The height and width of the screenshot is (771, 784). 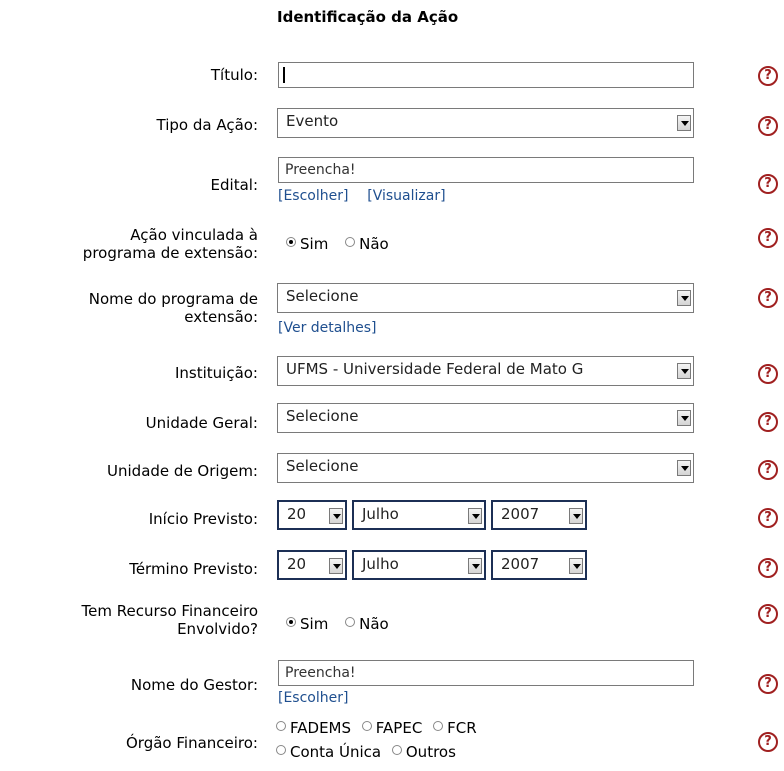 I want to click on recurso-nao-radio, so click(x=350, y=621).